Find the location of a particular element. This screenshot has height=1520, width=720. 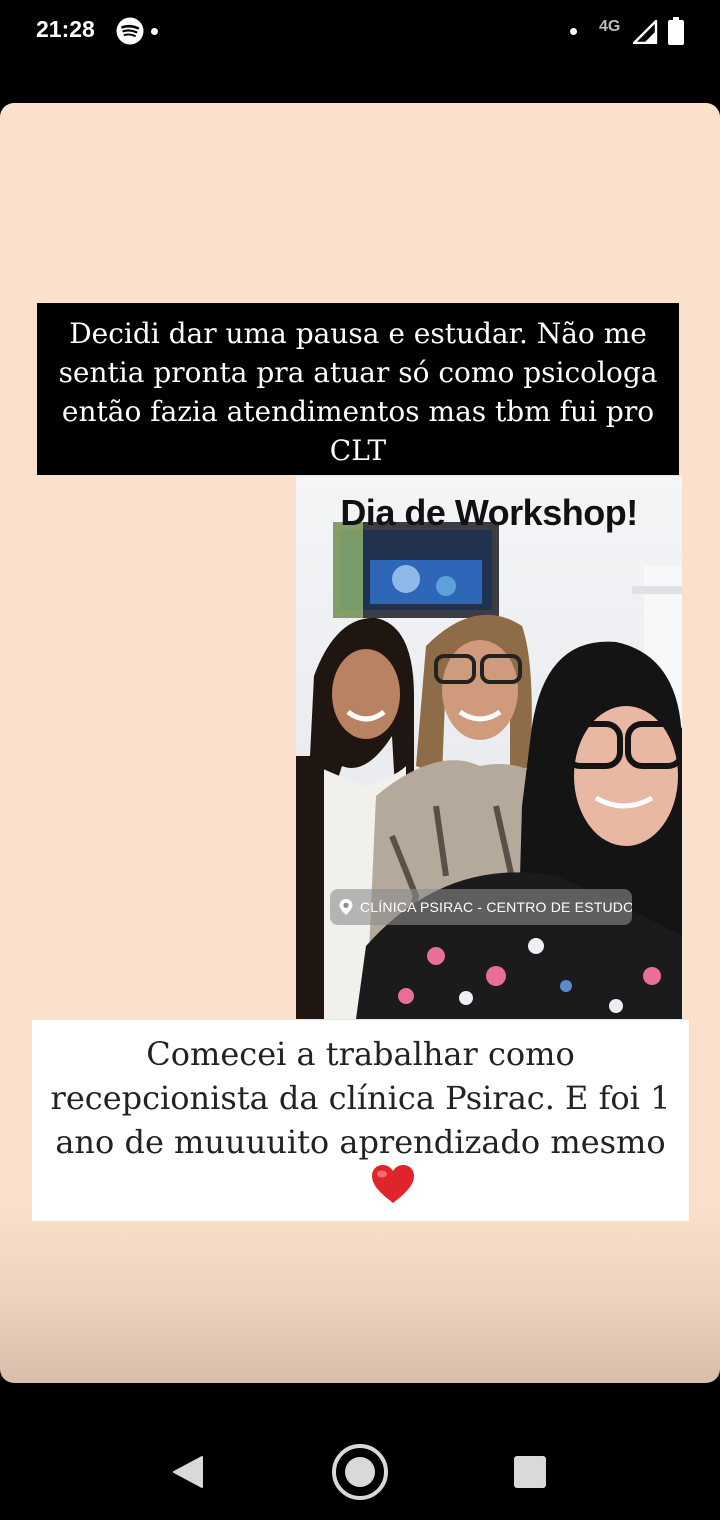

spotify-icon is located at coordinates (130, 31).